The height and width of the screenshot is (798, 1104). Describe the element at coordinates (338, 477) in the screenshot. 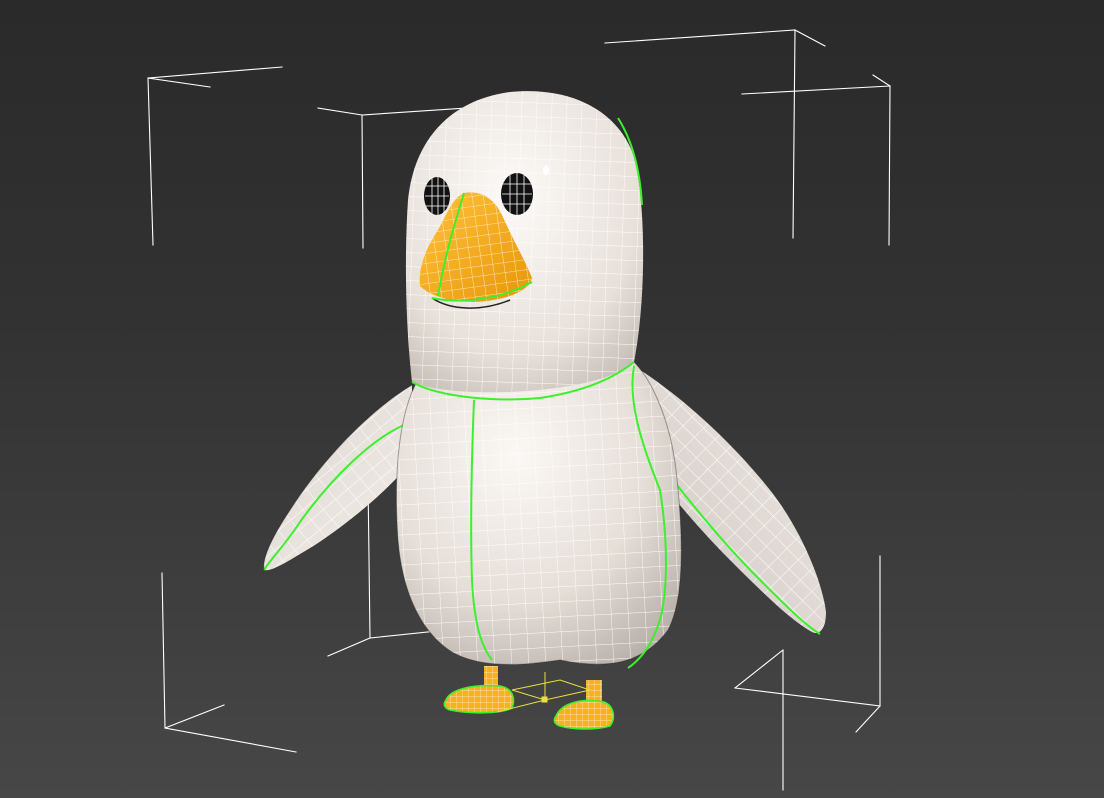

I see `left-wing` at that location.